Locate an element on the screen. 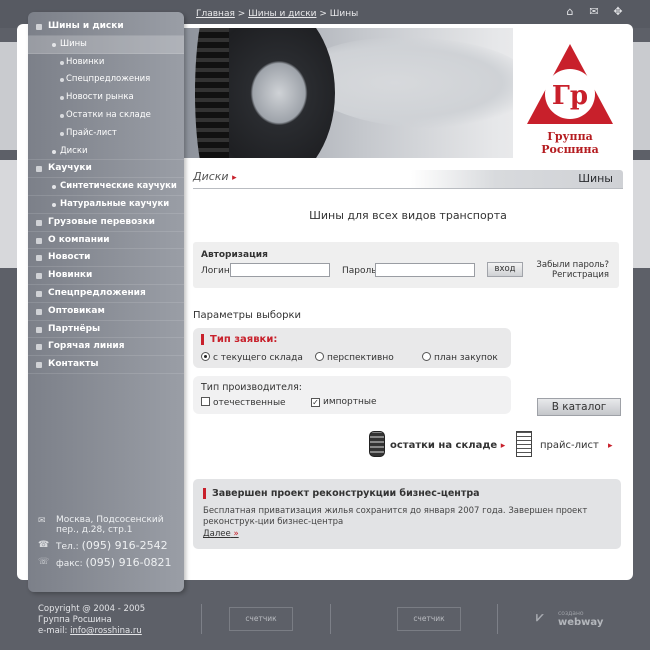 Image resolution: width=650 pixels, height=650 pixels. sidebar-item: Горячая линия is located at coordinates (106, 347).